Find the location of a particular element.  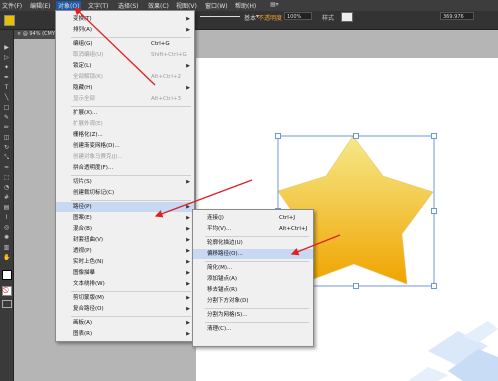

symbol-sprayer-tool-icon: ✺ is located at coordinates (6, 237).